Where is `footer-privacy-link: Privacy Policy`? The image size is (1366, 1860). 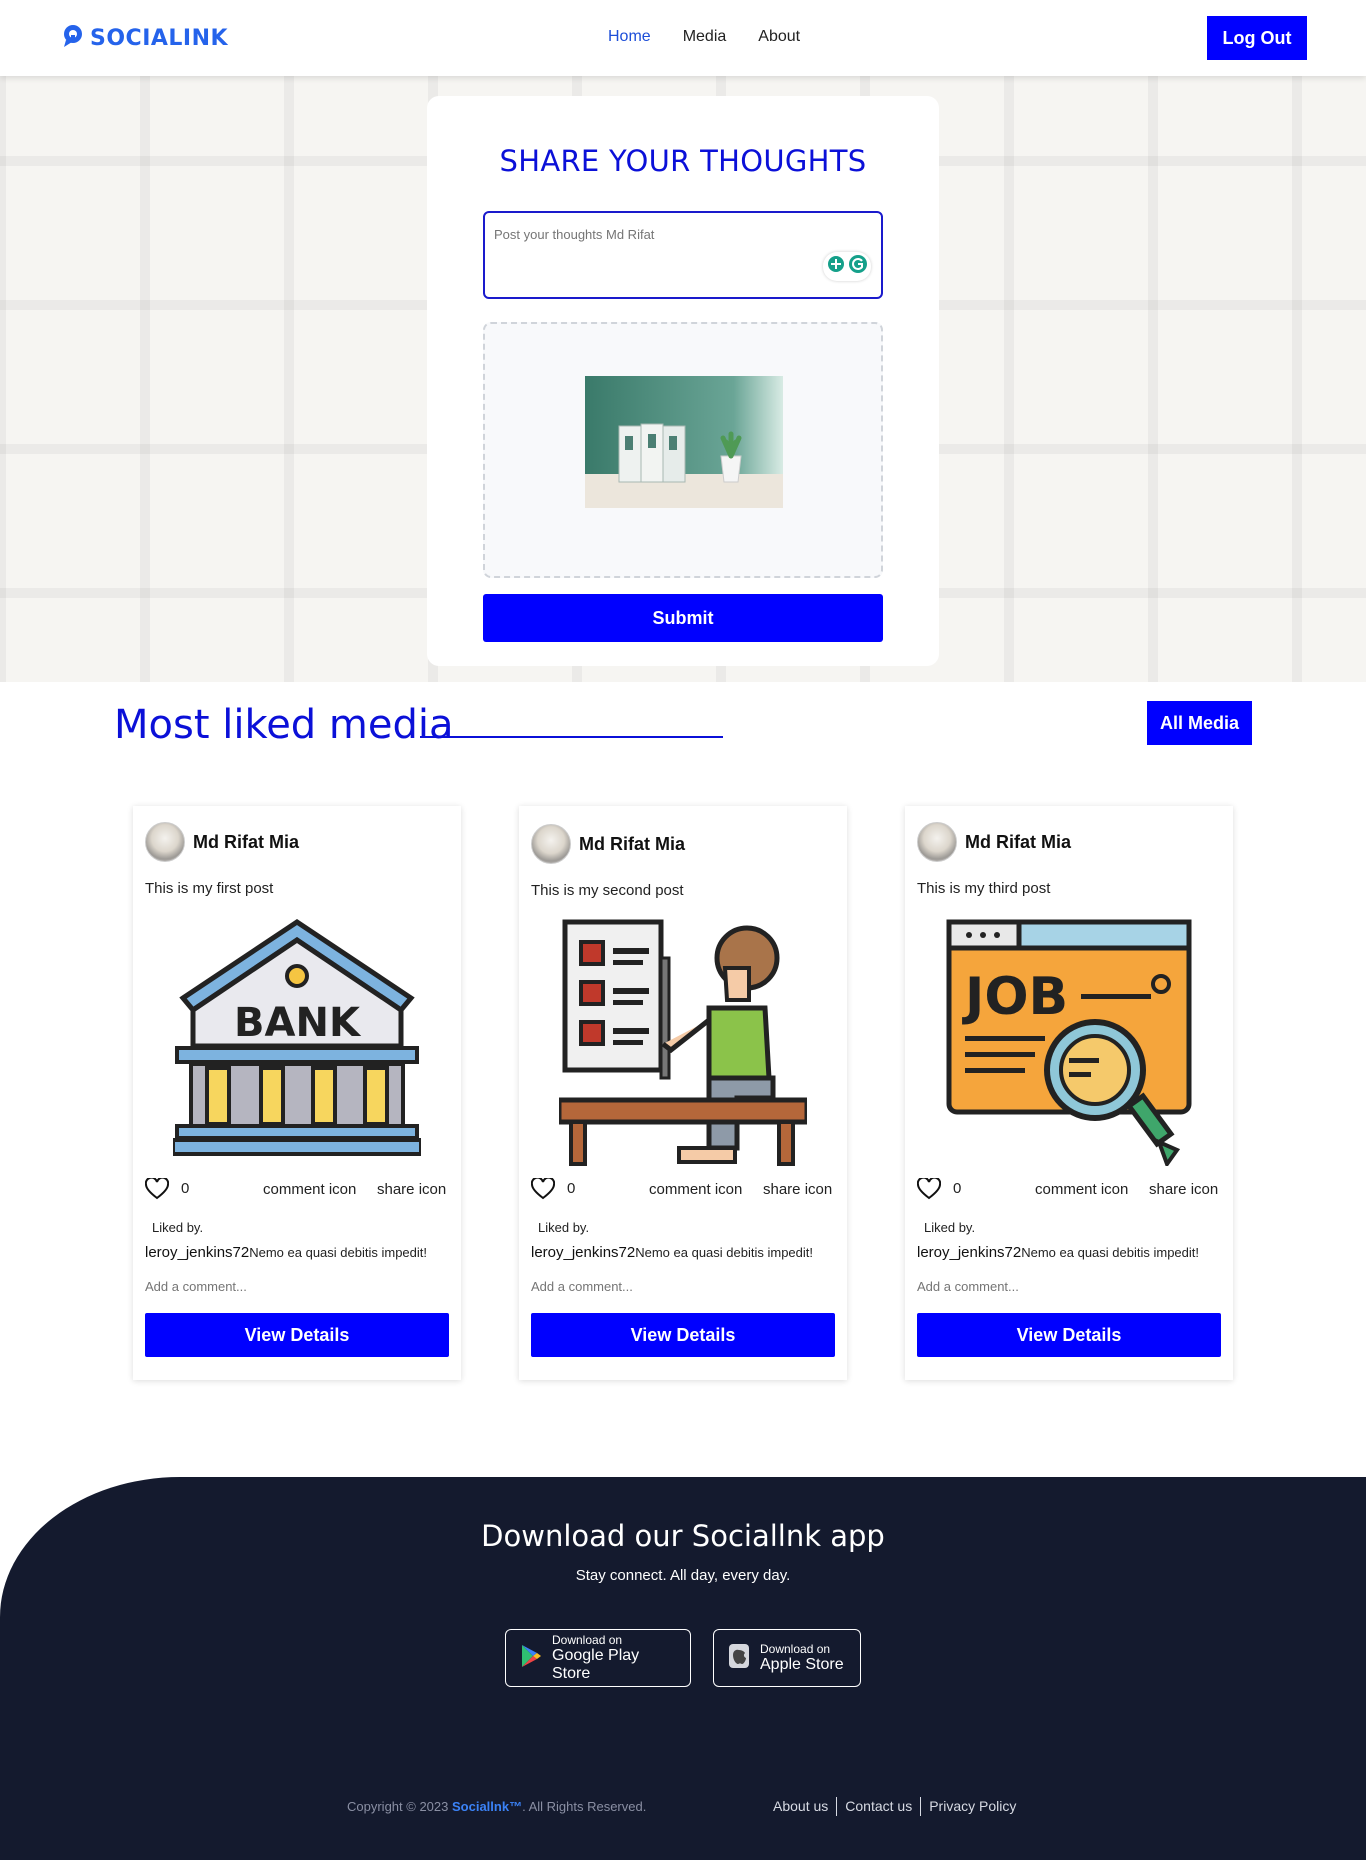 footer-privacy-link: Privacy Policy is located at coordinates (972, 1806).